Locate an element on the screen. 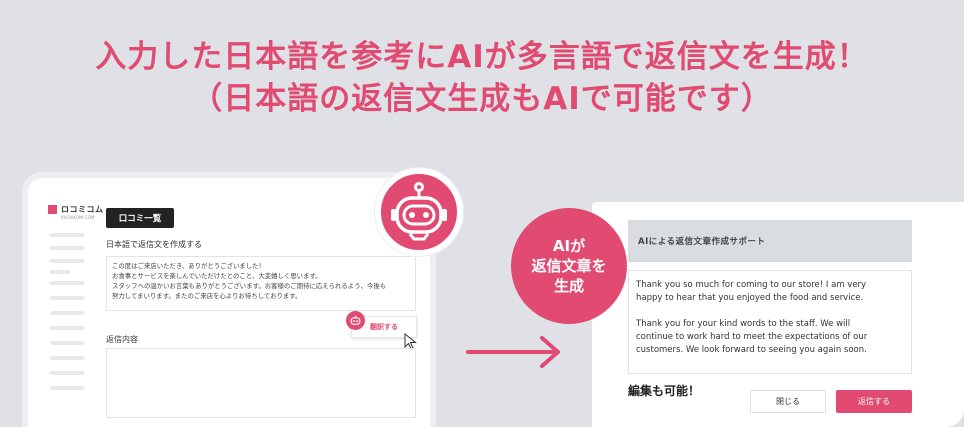 The height and width of the screenshot is (427, 964). reply-line is located at coordinates (770, 311).